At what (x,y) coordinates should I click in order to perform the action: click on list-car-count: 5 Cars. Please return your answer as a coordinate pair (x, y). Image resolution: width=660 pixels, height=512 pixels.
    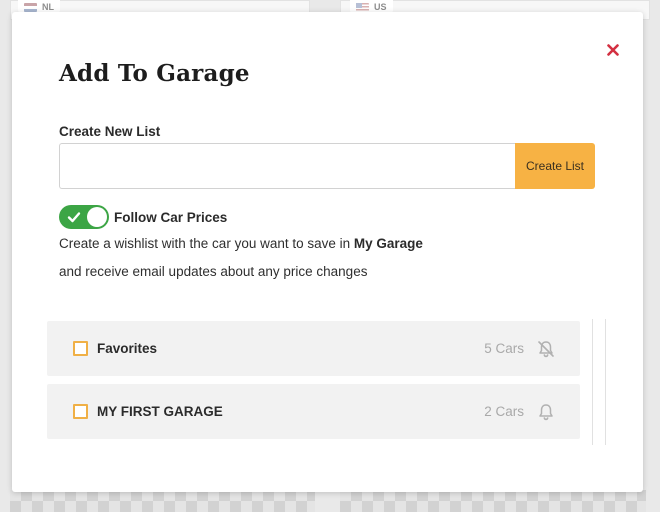
    Looking at the image, I should click on (504, 348).